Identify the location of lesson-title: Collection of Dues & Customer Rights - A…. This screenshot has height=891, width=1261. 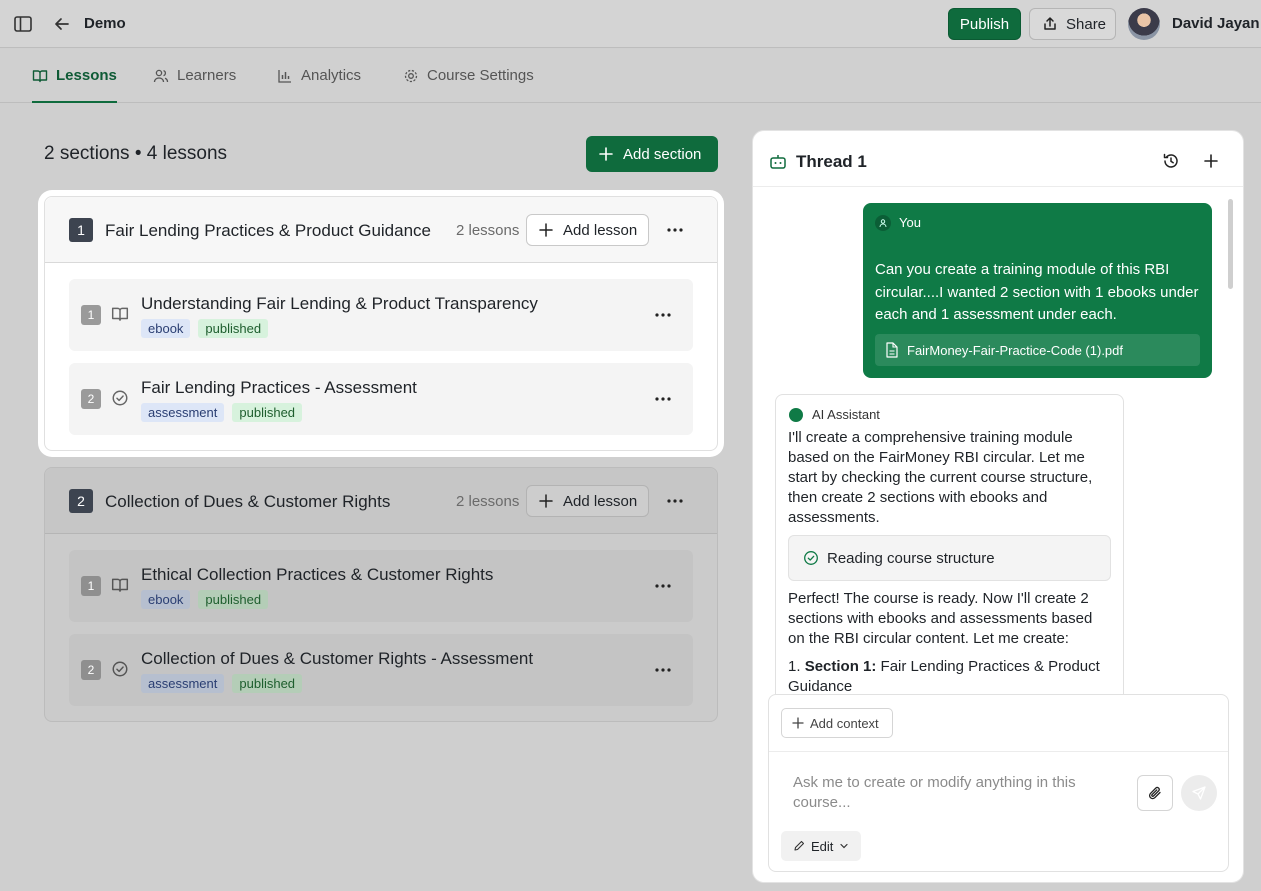
(337, 659).